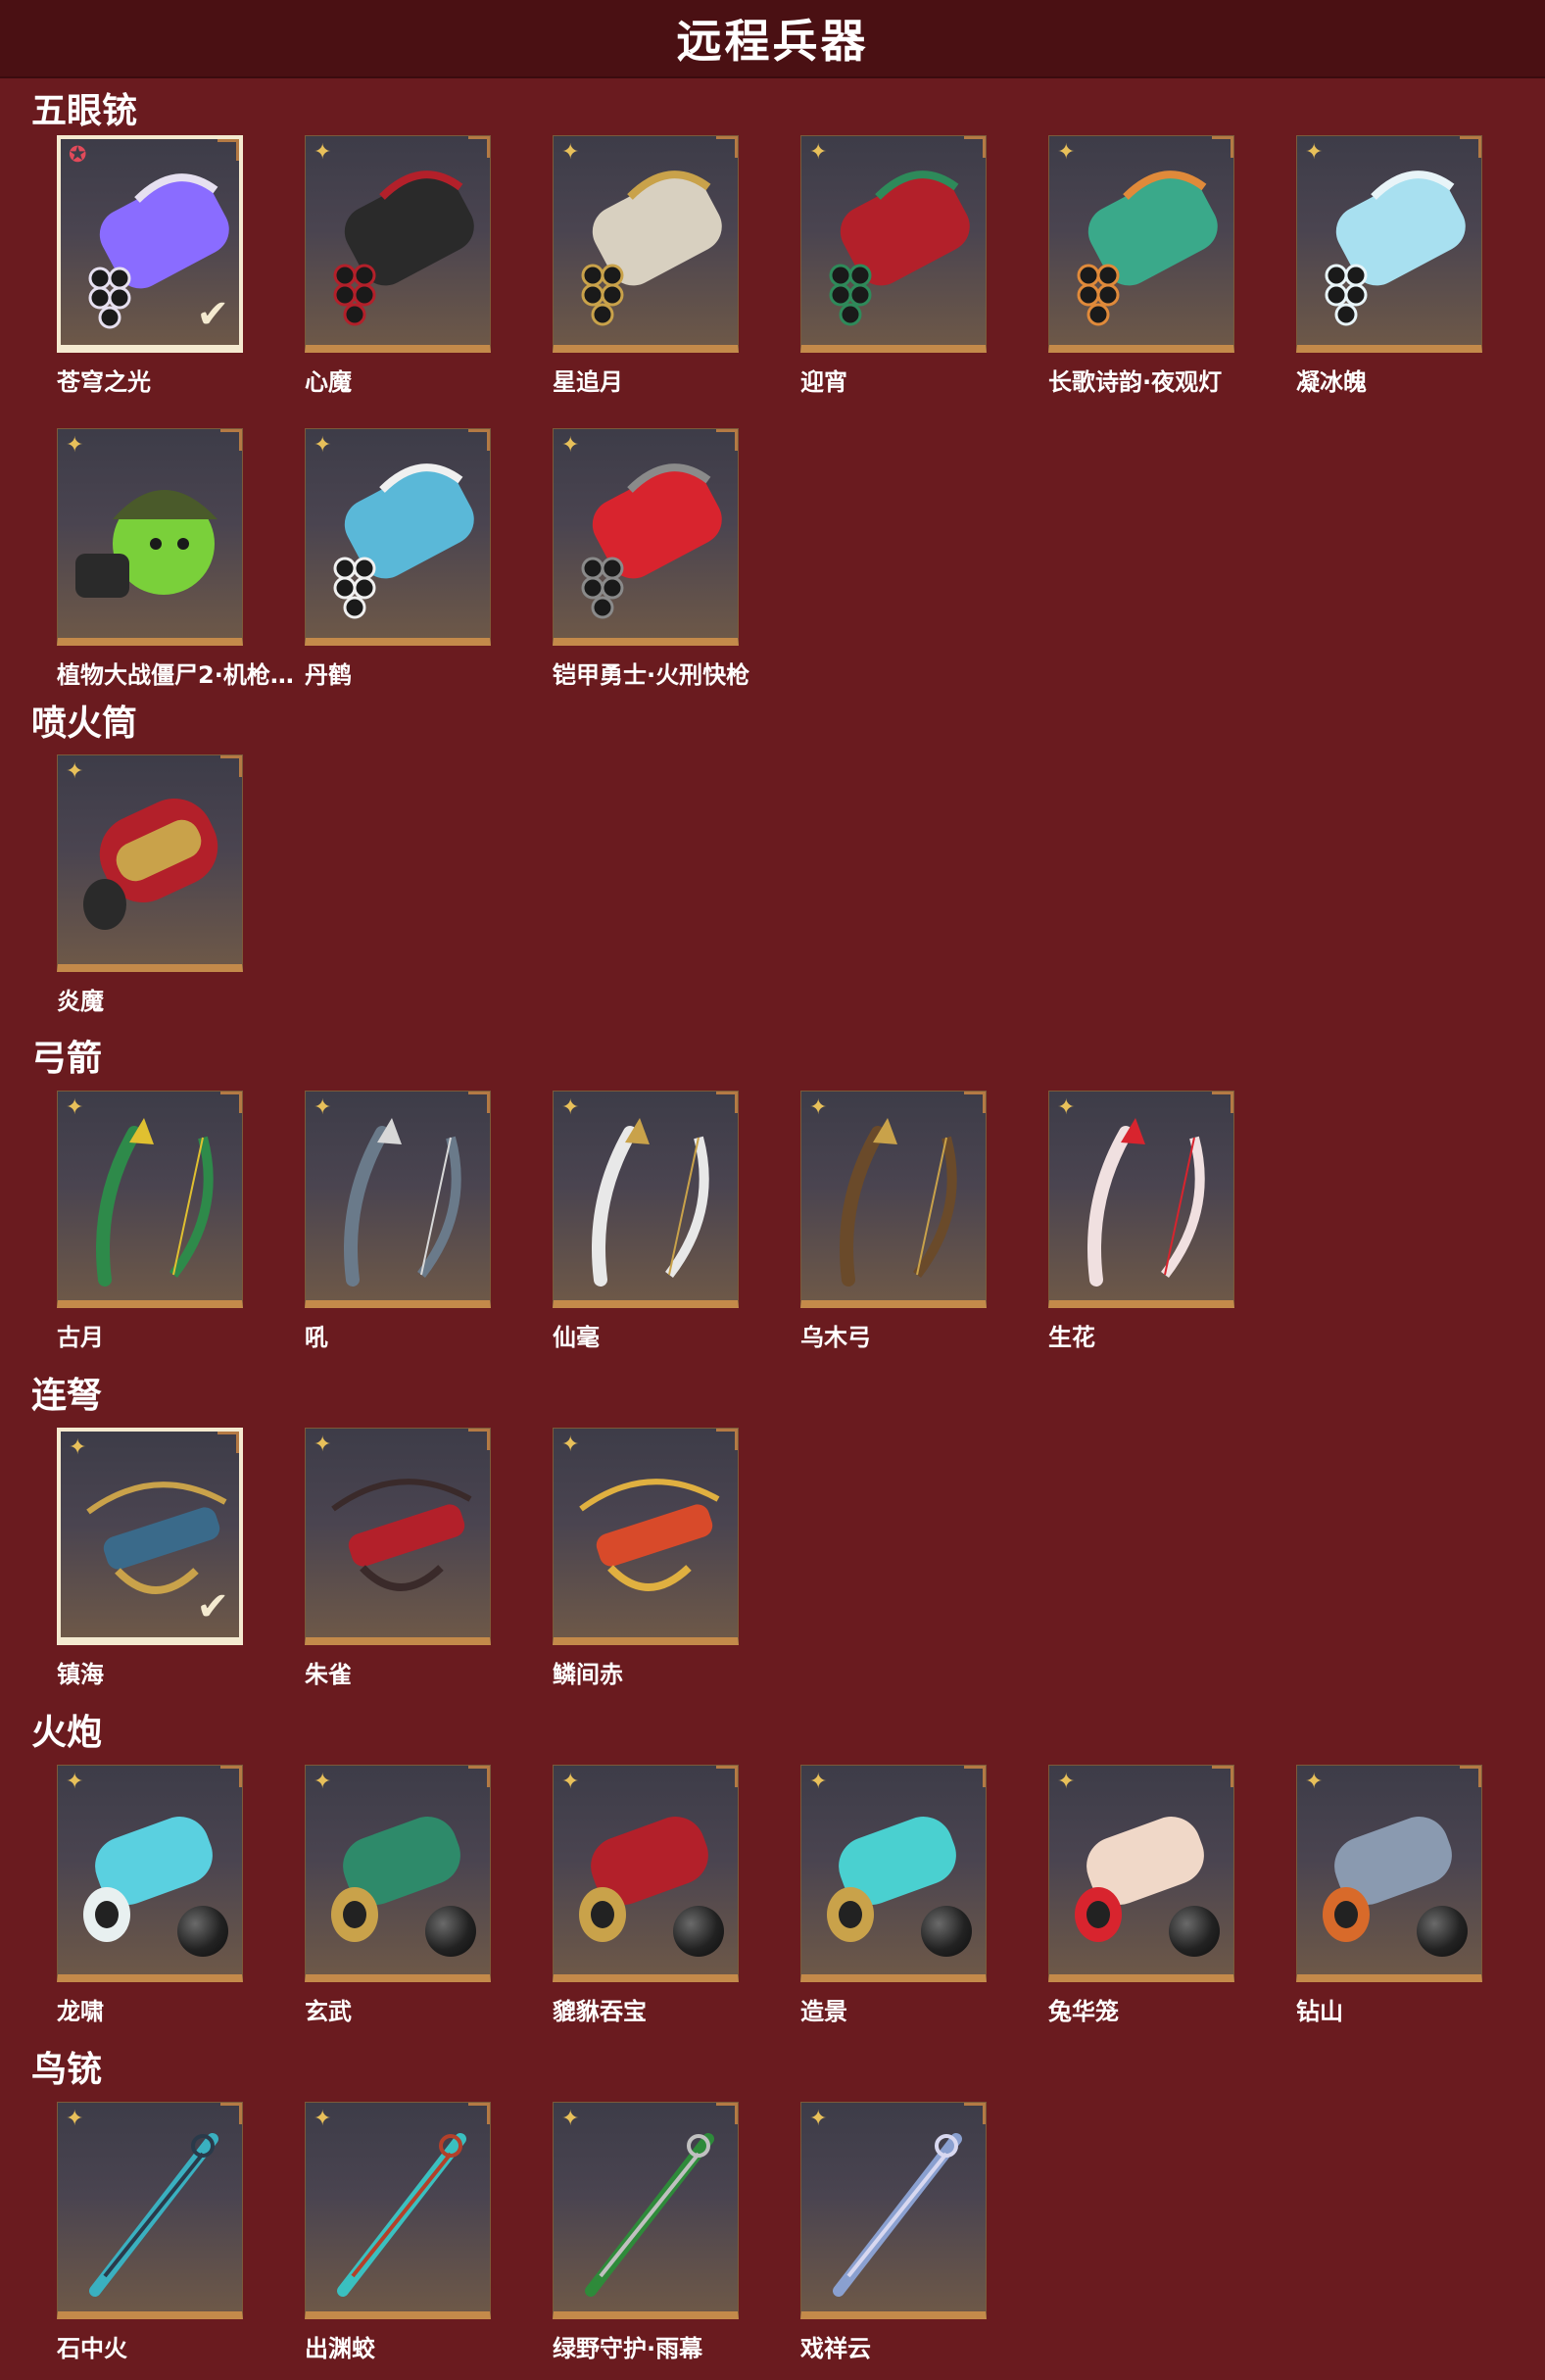 This screenshot has width=1545, height=2380. Describe the element at coordinates (92, 2348) in the screenshot. I see `weapon-name: 石中火` at that location.